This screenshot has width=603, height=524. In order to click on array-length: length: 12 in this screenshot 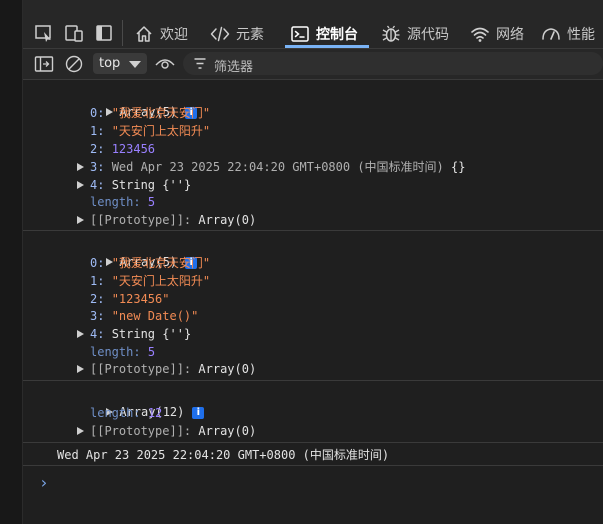, I will do `click(126, 413)`.